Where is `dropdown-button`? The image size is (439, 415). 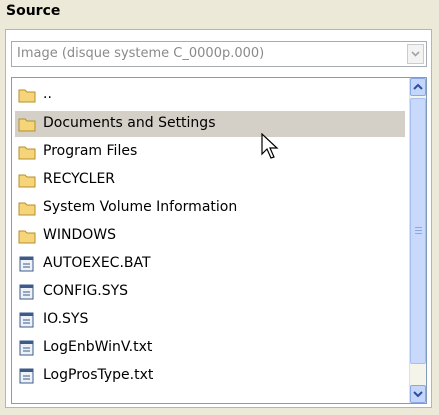 dropdown-button is located at coordinates (415, 54).